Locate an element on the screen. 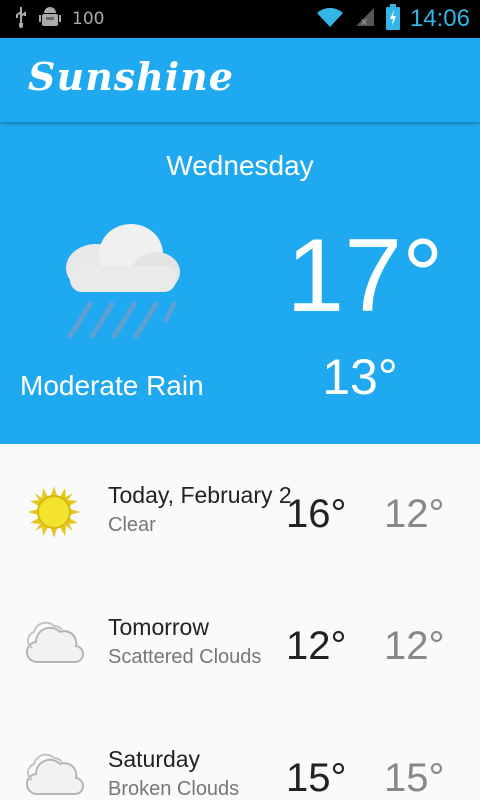 The height and width of the screenshot is (800, 480). forecast-high: 15° is located at coordinates (316, 778).